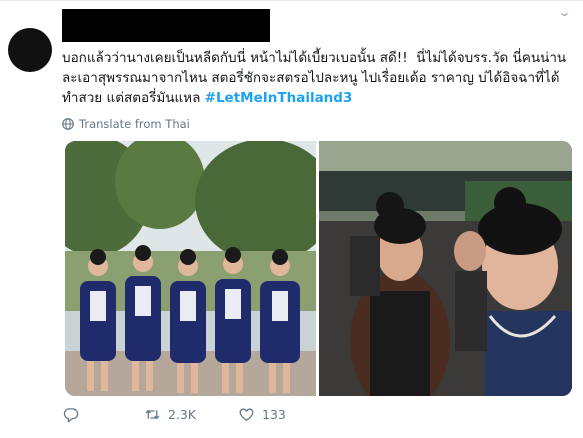  Describe the element at coordinates (152, 414) in the screenshot. I see `retweet-icon` at that location.